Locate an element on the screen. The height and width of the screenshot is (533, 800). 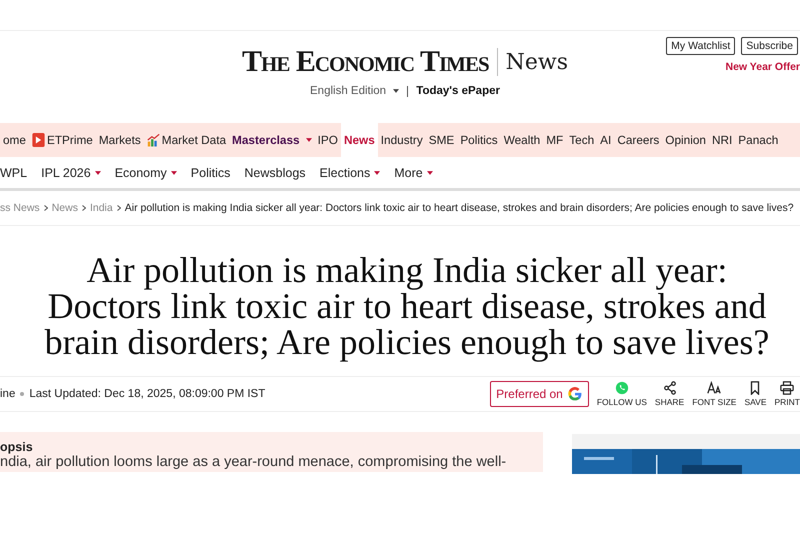
site-logo: The Economic Times is located at coordinates (365, 62).